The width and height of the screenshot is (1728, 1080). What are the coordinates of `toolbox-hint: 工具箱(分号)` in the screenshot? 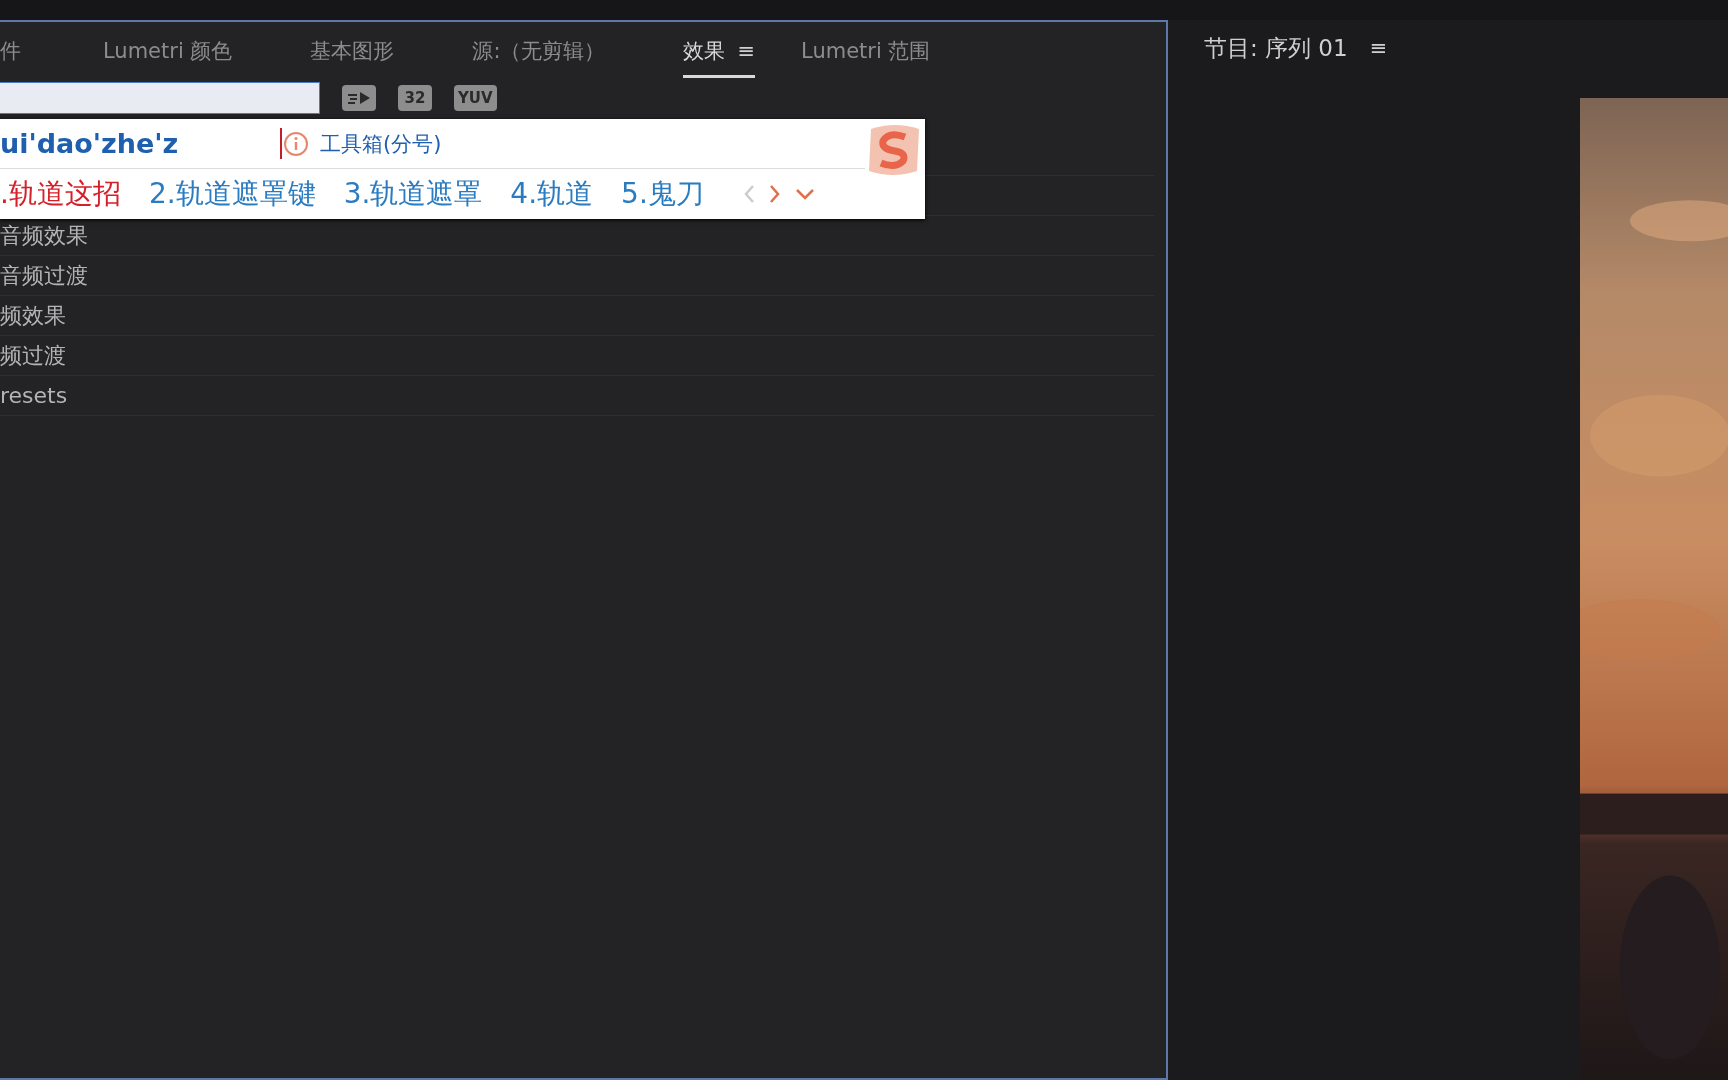 It's located at (381, 143).